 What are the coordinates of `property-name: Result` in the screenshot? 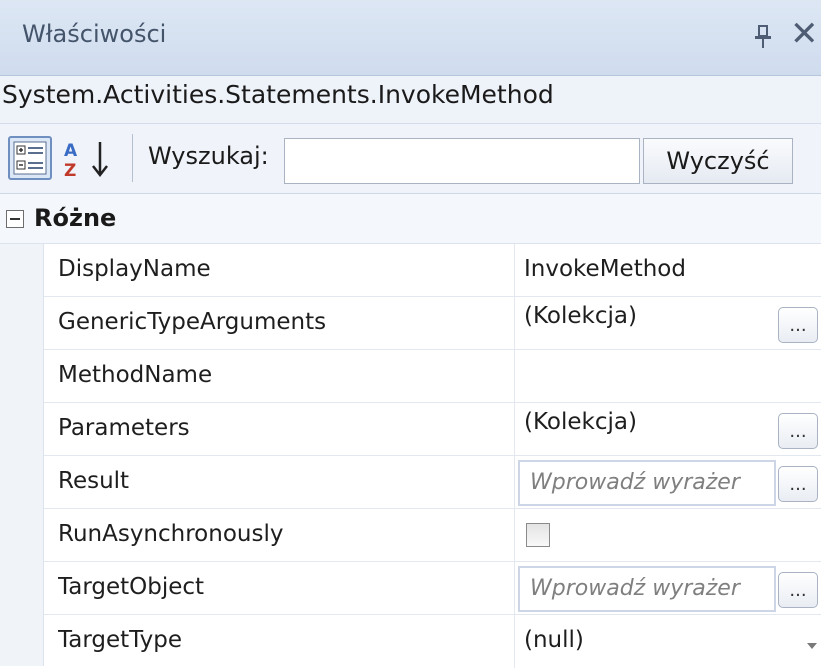 It's located at (94, 481).